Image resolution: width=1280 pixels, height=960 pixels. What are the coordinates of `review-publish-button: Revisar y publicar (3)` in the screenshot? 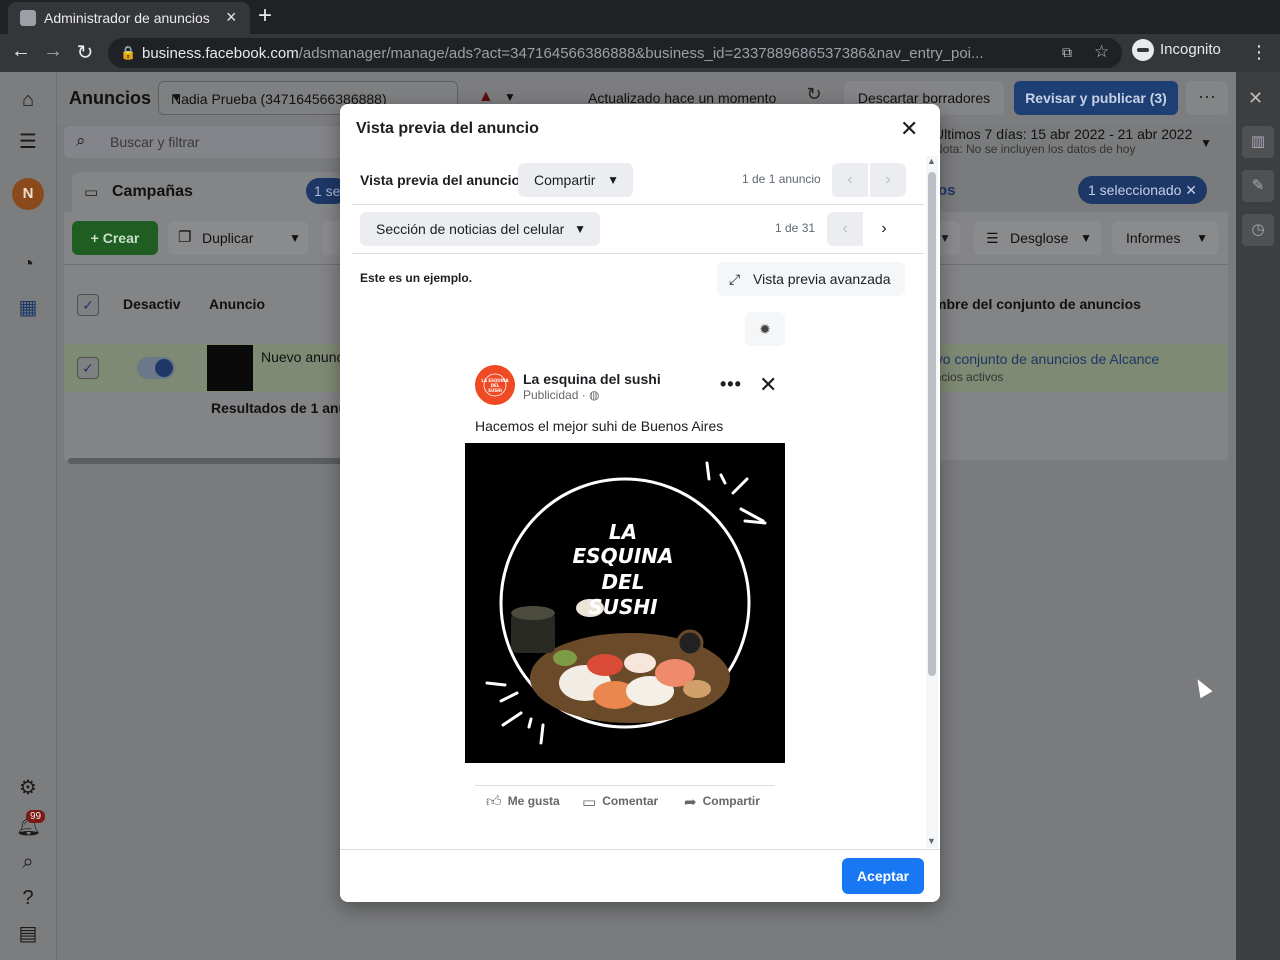 It's located at (1096, 98).